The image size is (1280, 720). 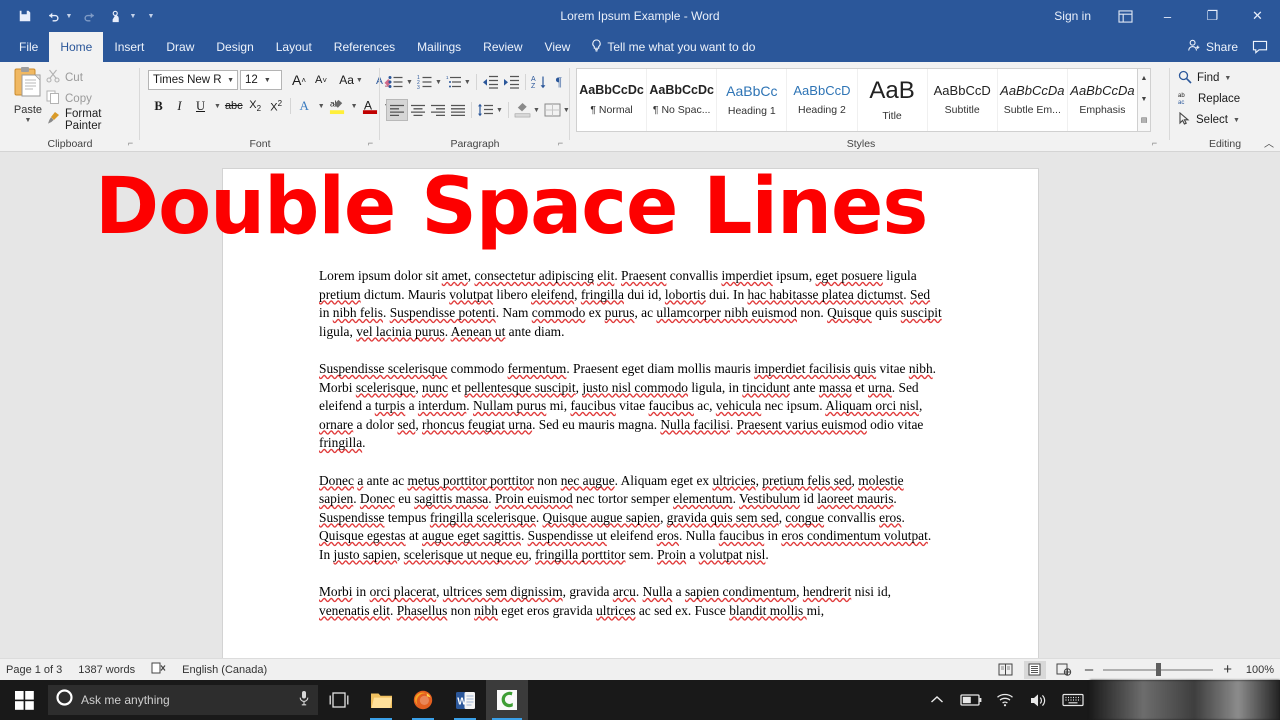 What do you see at coordinates (458, 110) in the screenshot?
I see `justify-button` at bounding box center [458, 110].